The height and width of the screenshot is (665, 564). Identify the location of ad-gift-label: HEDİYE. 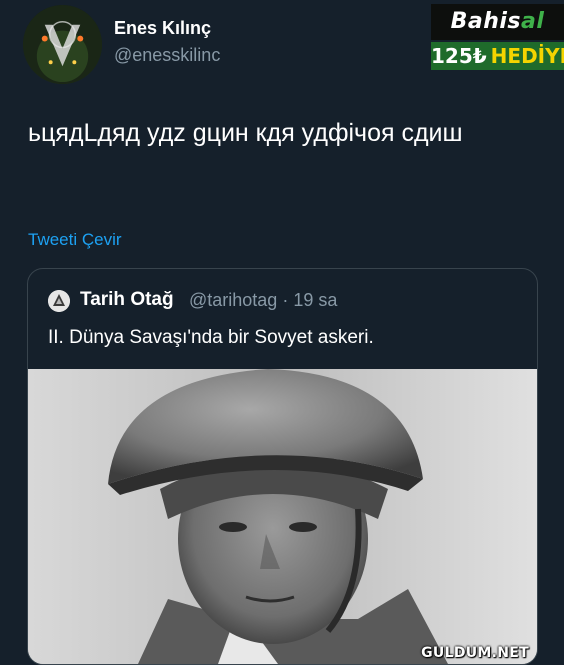
(527, 56).